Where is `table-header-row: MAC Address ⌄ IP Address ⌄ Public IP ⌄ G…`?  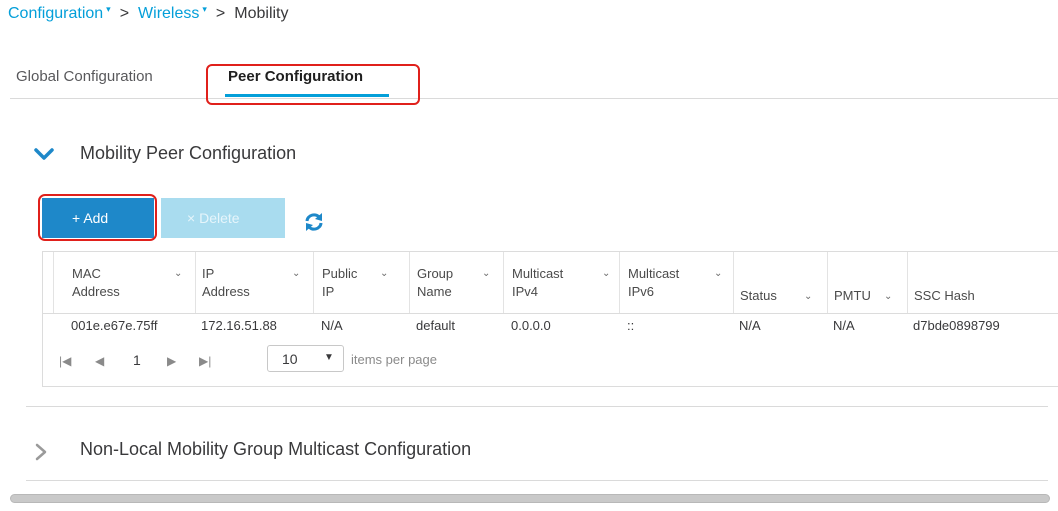
table-header-row: MAC Address ⌄ IP Address ⌄ Public IP ⌄ G… is located at coordinates (550, 283).